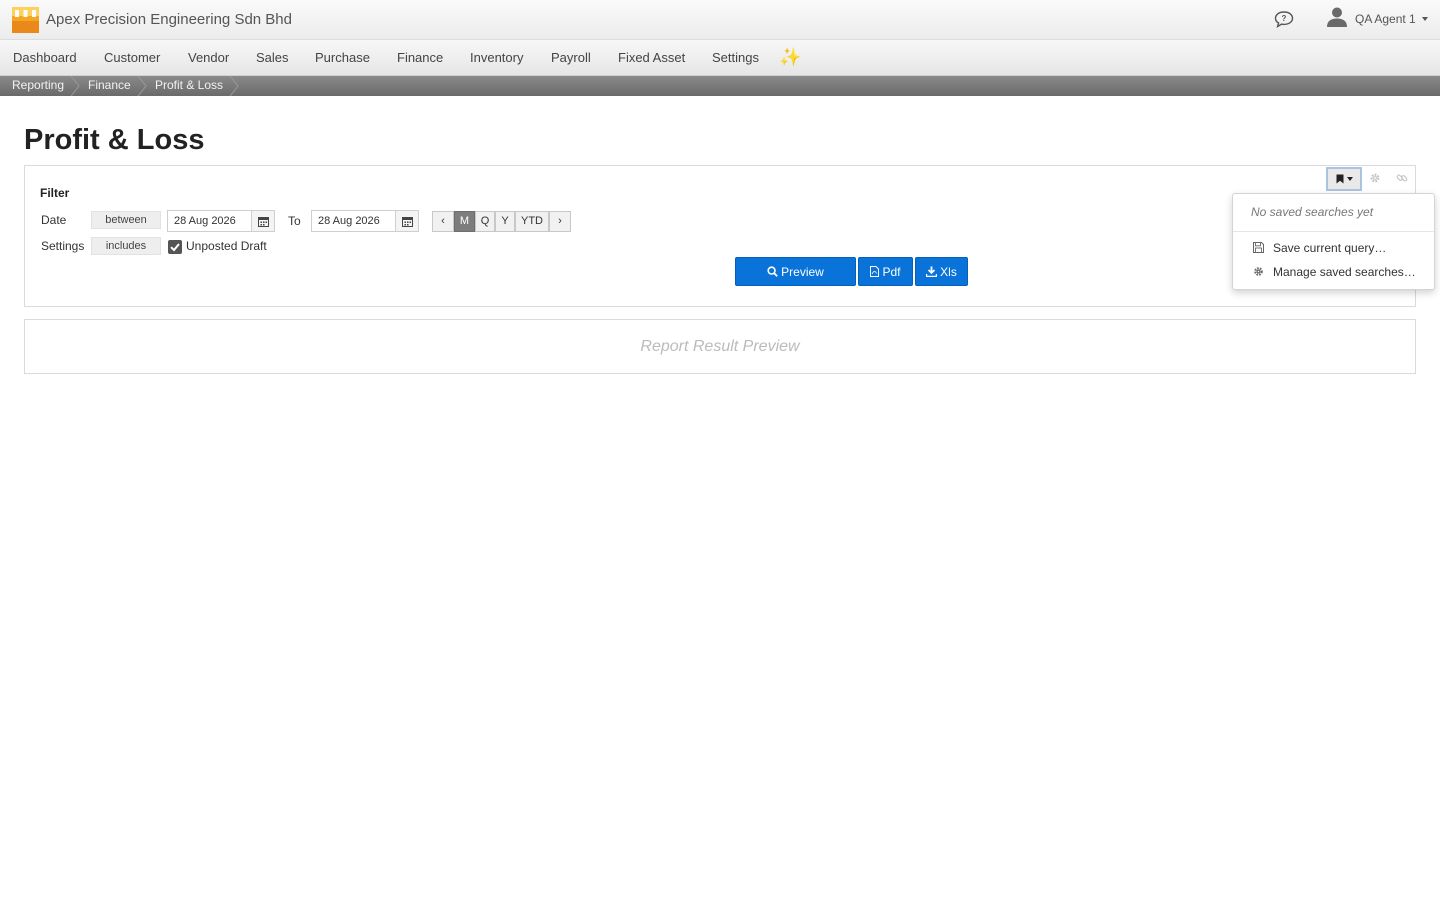  Describe the element at coordinates (720, 86) in the screenshot. I see `breadcrumb: Reporting Finance Profit & Loss` at that location.